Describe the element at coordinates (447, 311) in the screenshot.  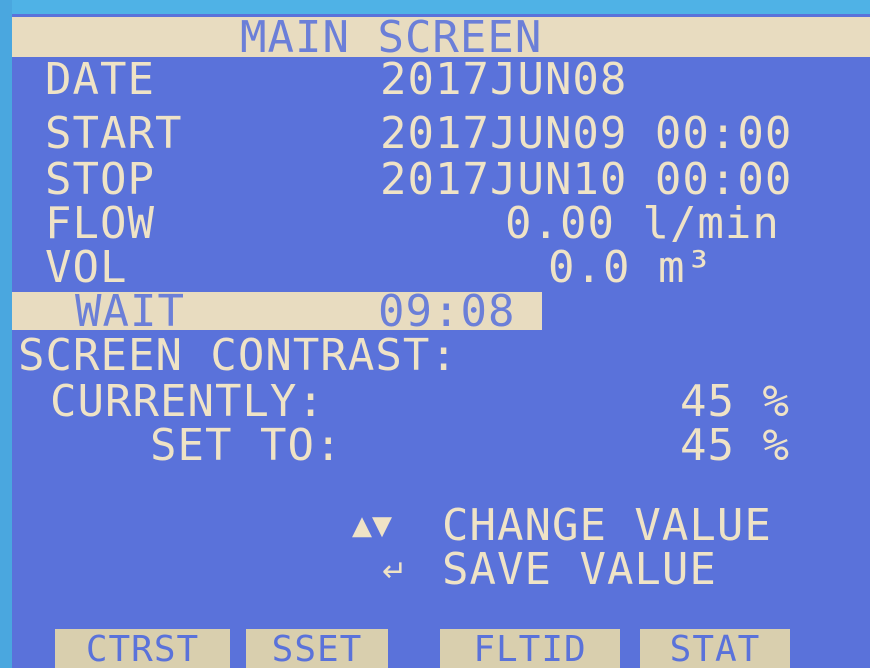
I see `status-time: 09:08` at that location.